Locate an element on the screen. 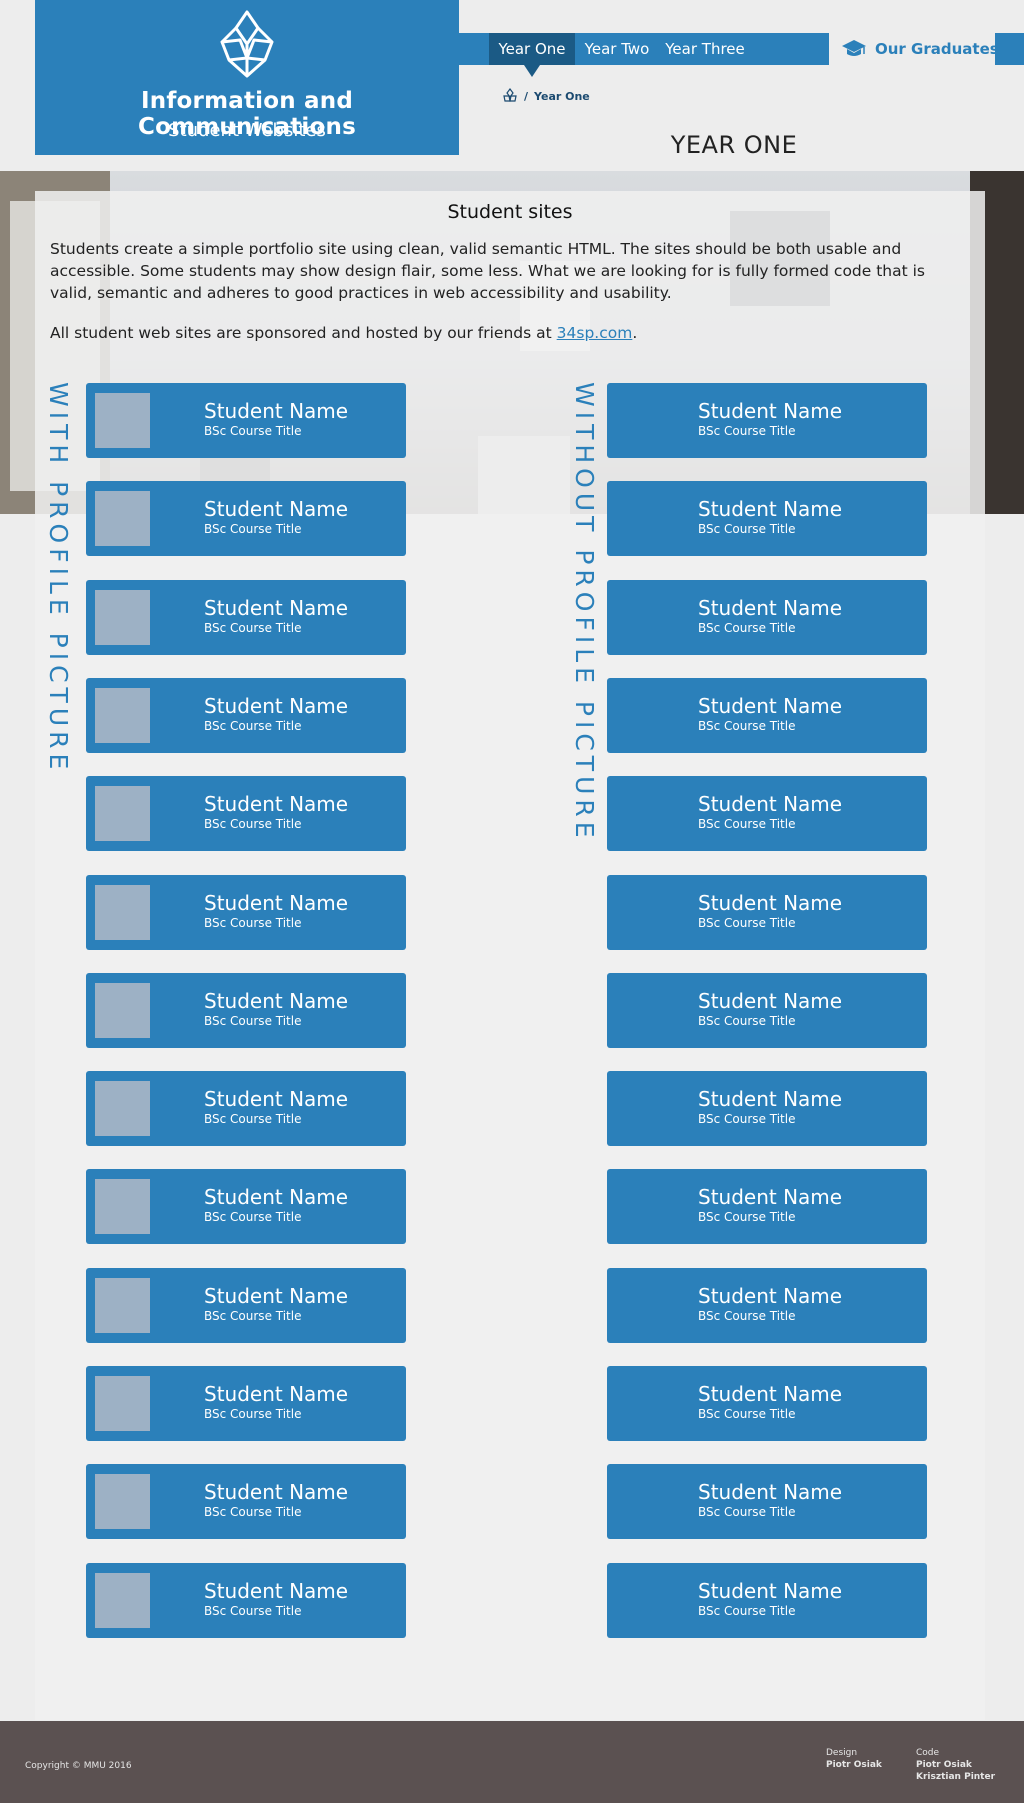 The image size is (1024, 1803). without-picture-column-label: WITHOUT PROFILE PICTURE is located at coordinates (584, 612).